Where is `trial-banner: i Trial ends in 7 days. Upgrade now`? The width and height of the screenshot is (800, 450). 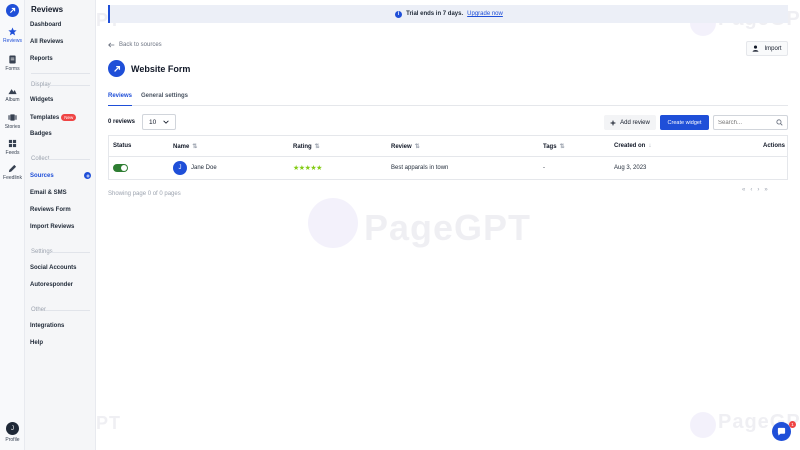 trial-banner: i Trial ends in 7 days. Upgrade now is located at coordinates (448, 14).